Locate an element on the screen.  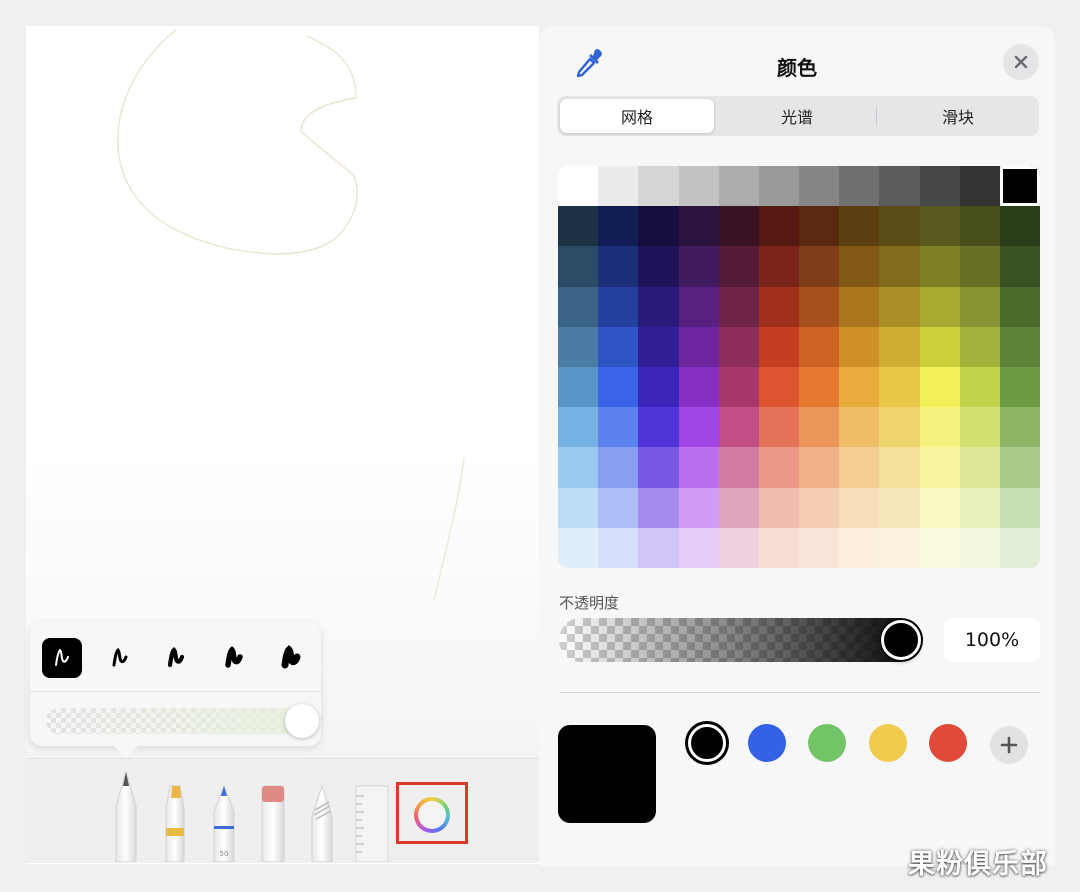
color-wheel-icon is located at coordinates (432, 815).